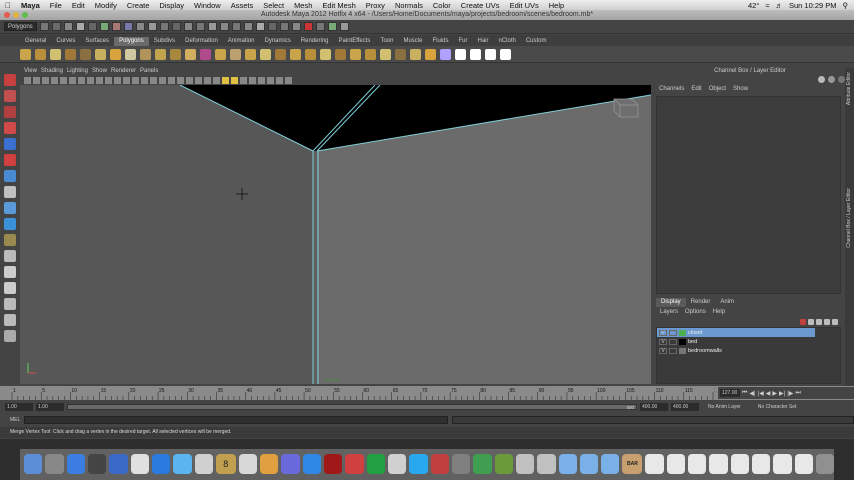 Image resolution: width=854 pixels, height=480 pixels. What do you see at coordinates (56, 5) in the screenshot?
I see `menu-file: File` at bounding box center [56, 5].